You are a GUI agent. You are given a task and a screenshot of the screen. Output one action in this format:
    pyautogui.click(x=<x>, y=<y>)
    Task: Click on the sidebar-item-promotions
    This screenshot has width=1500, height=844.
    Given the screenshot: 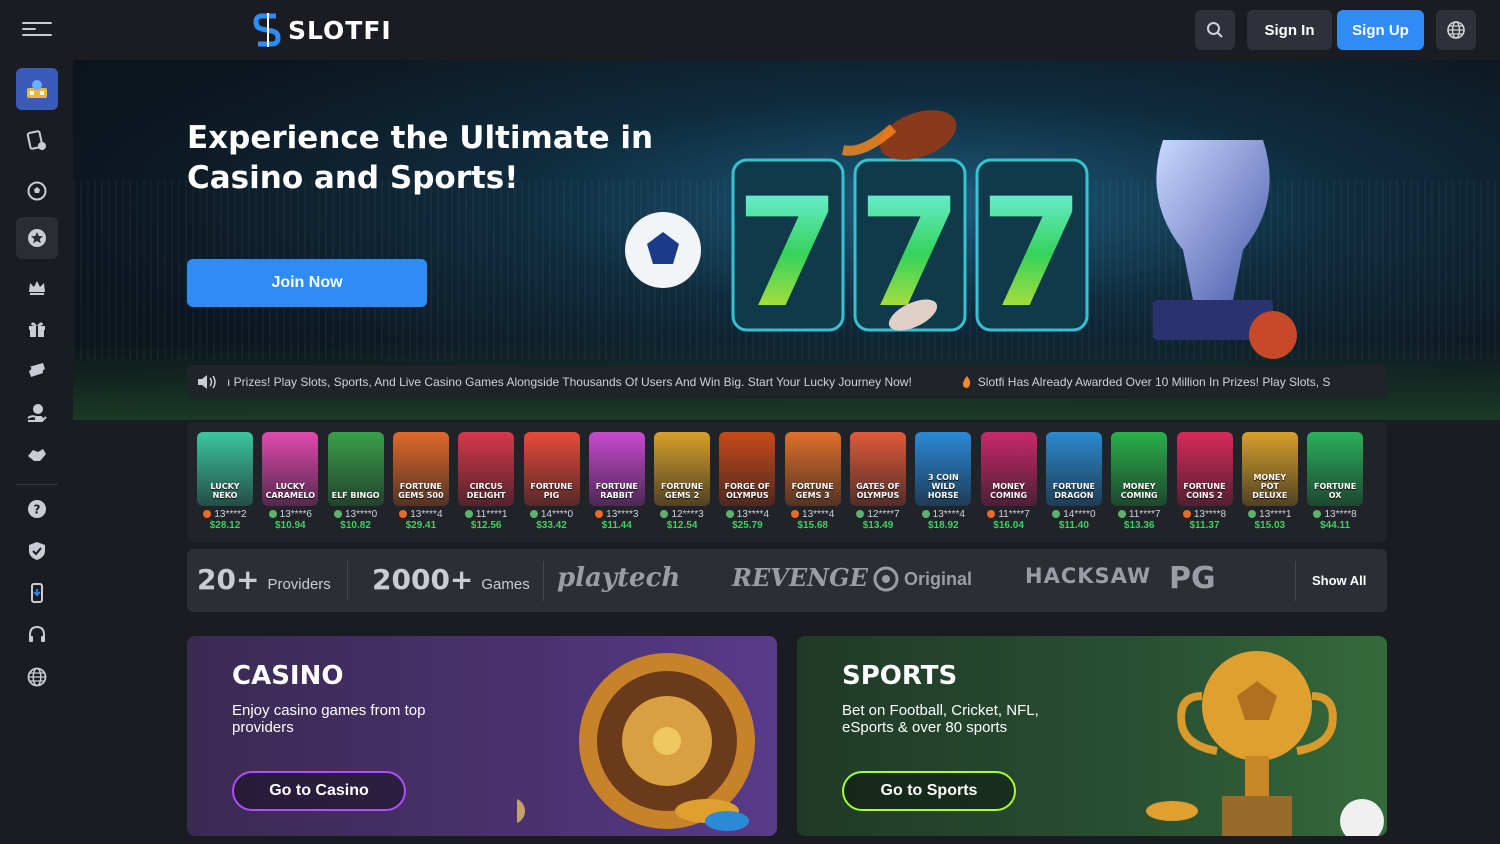 What is the action you would take?
    pyautogui.click(x=37, y=329)
    